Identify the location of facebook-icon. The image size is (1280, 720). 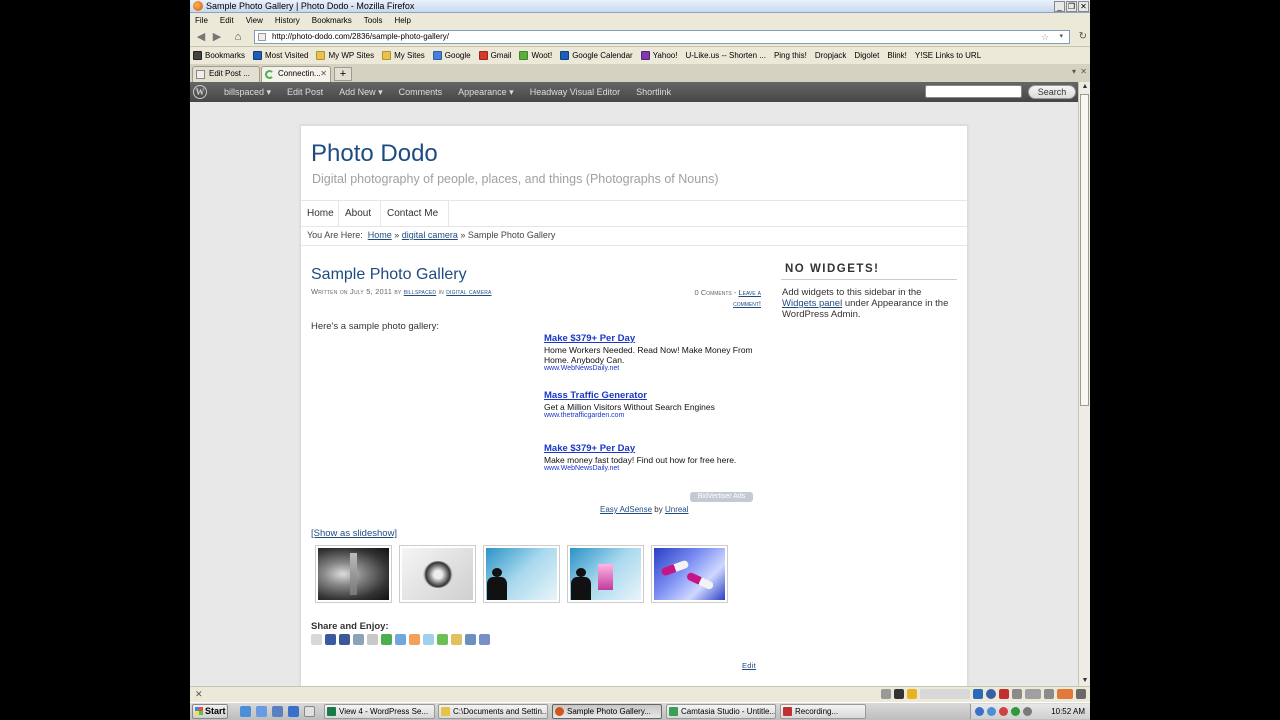
(344, 639).